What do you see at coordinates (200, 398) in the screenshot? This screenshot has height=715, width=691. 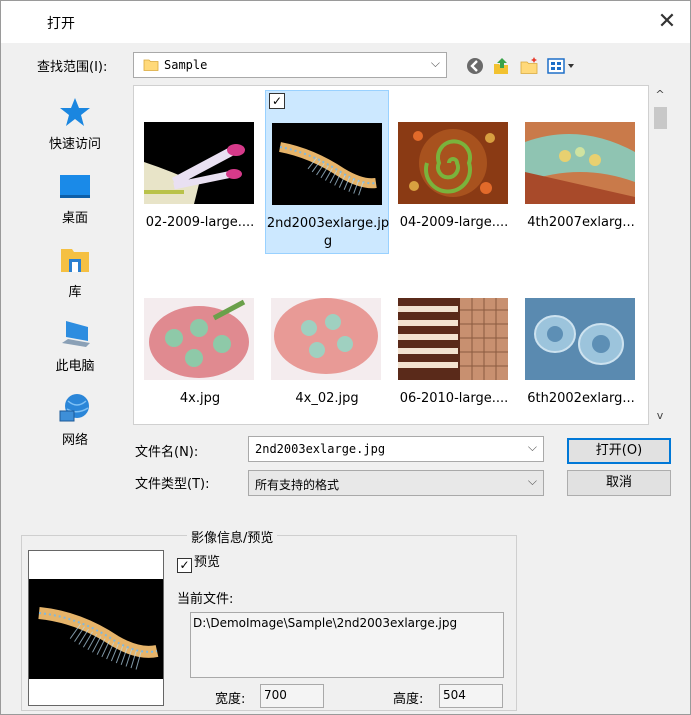 I see `file-name: 4x.jpg` at bounding box center [200, 398].